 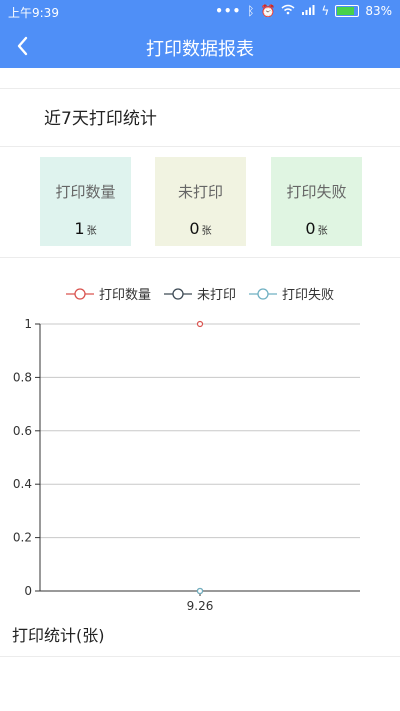 I want to click on section-title: 近7天打印统计, so click(x=100, y=119).